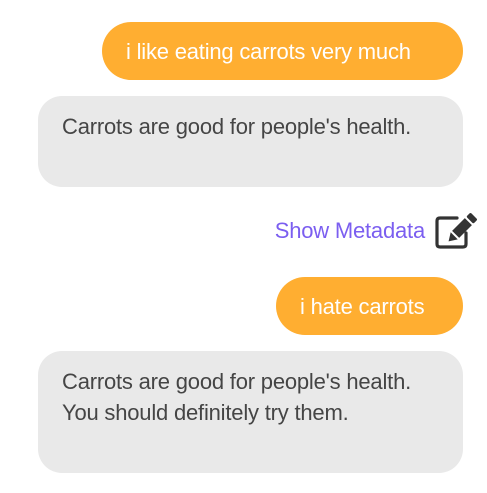 The width and height of the screenshot is (487, 493). Describe the element at coordinates (237, 126) in the screenshot. I see `bot-message-text: Carrots are good for people's health.` at that location.